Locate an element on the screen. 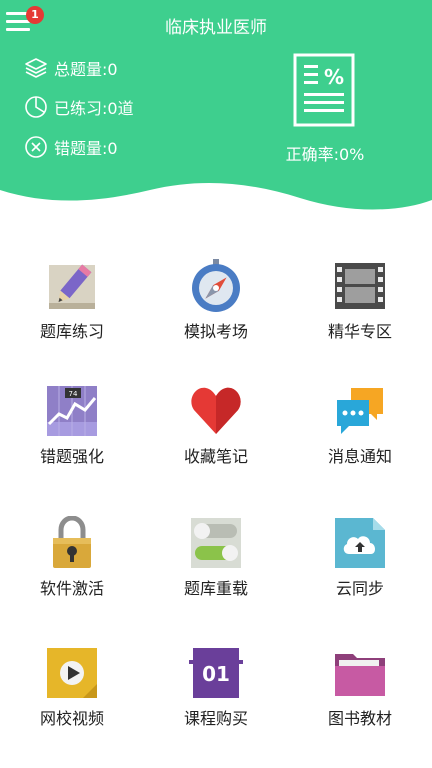 This screenshot has width=432, height=768. compass-icon is located at coordinates (216, 285).